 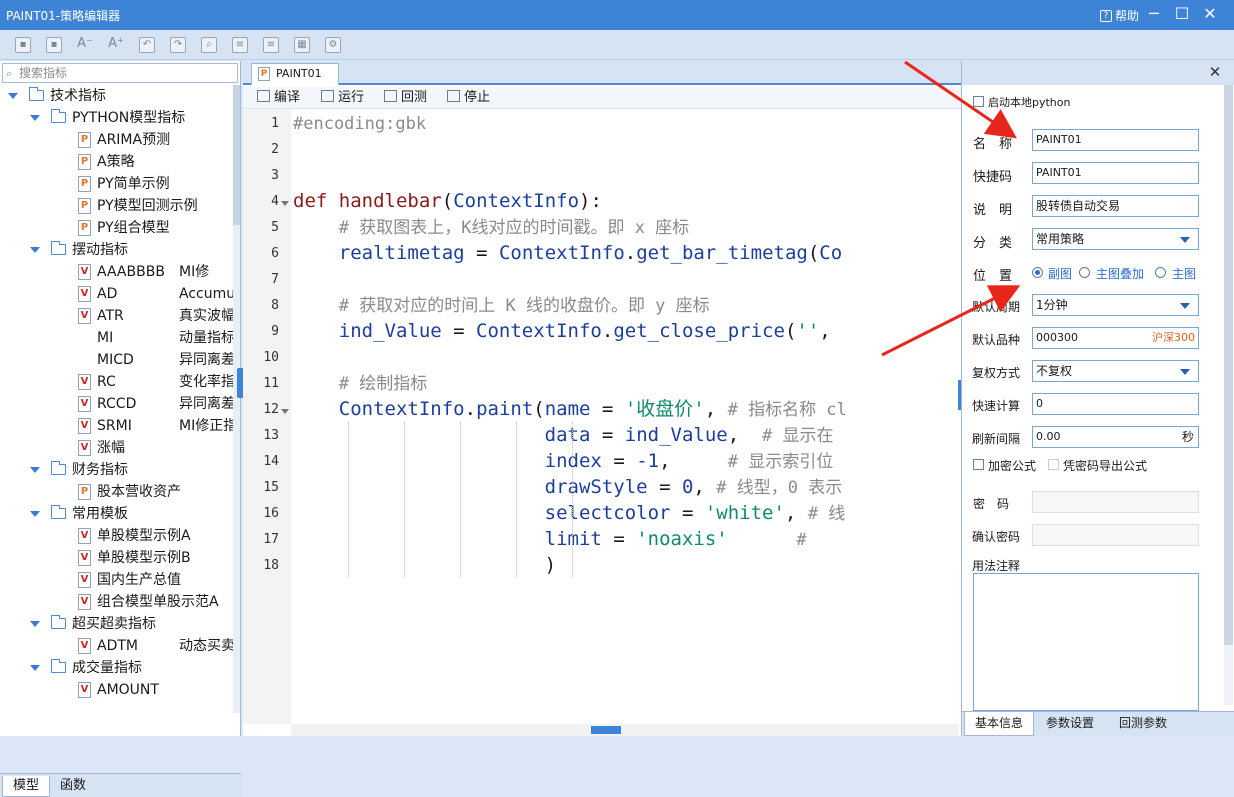 What do you see at coordinates (1084, 272) in the screenshot?
I see `position-radio-overlay` at bounding box center [1084, 272].